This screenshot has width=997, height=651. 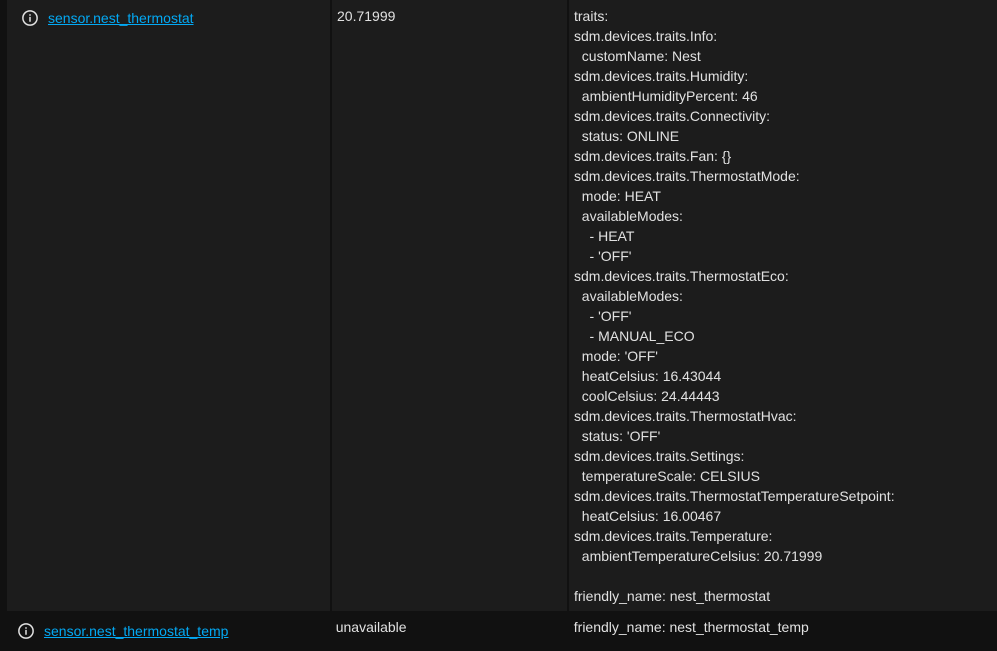 What do you see at coordinates (659, 456) in the screenshot?
I see `attribute-line: sdm.devices.traits.Settings:` at bounding box center [659, 456].